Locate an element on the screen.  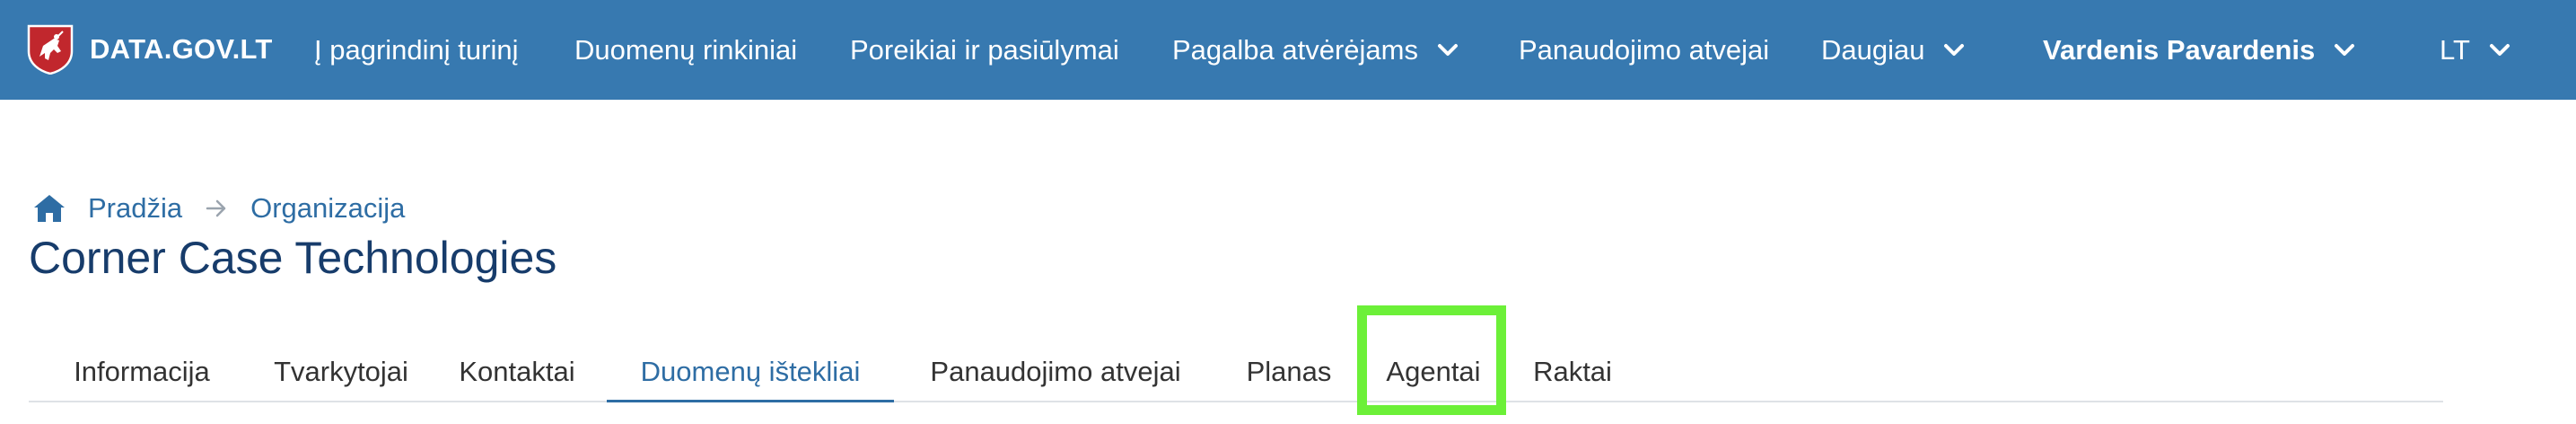
nav-datasets: Duomenų rinkiniai is located at coordinates (685, 50).